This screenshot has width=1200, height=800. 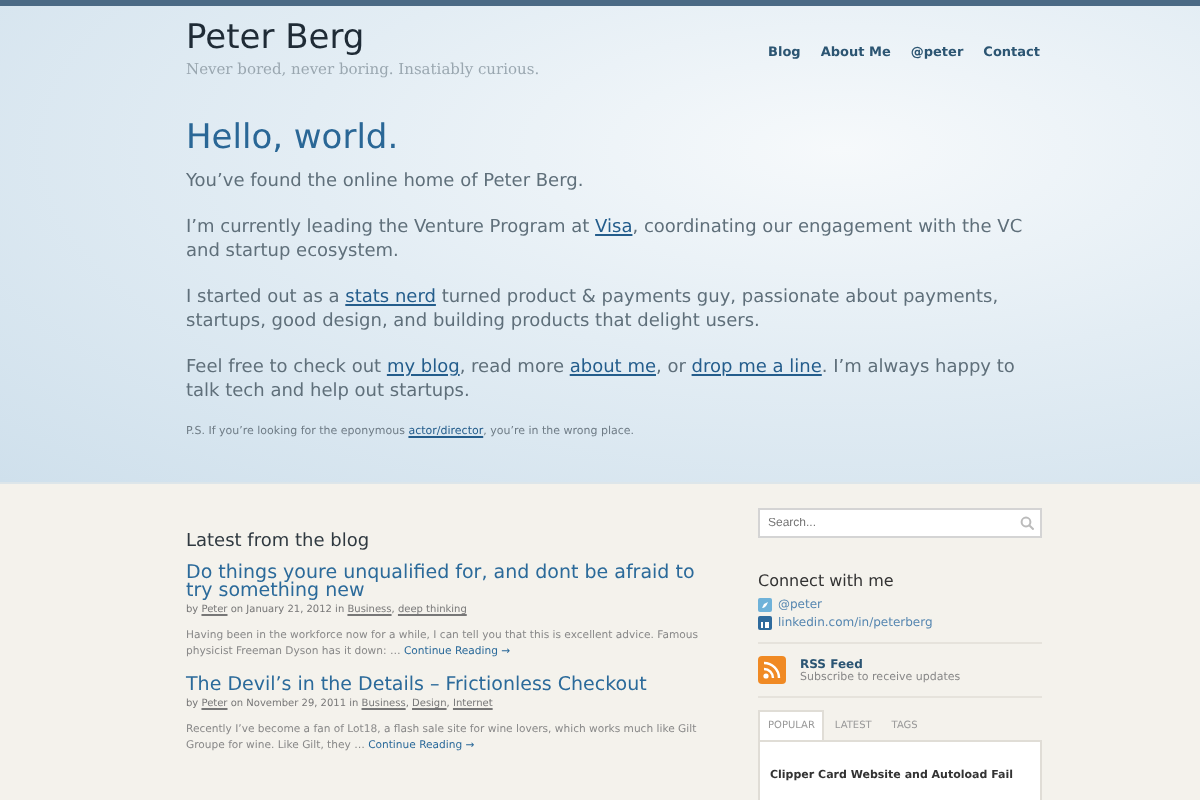 What do you see at coordinates (601, 380) in the screenshot?
I see `paragraph: Feel free to check out my blog, read more about me, or drop me a line. I’m always happy to talk tech and help out startups.` at bounding box center [601, 380].